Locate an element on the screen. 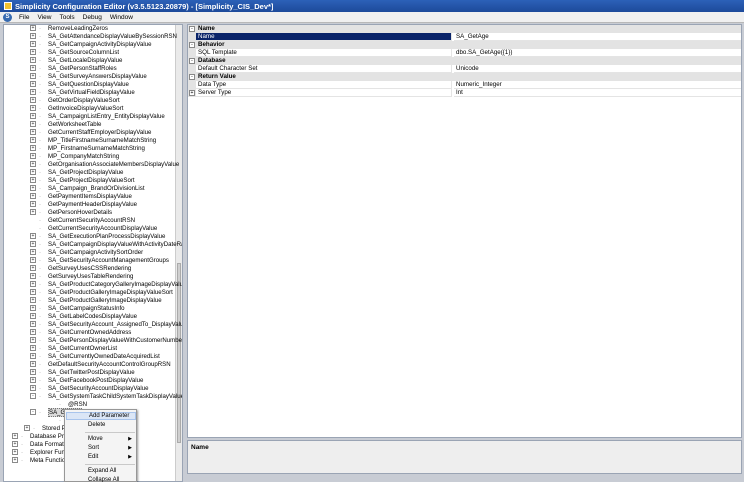  tree-item: + · SA_GetProductGalleryImageDisplayValue is located at coordinates (96, 301).